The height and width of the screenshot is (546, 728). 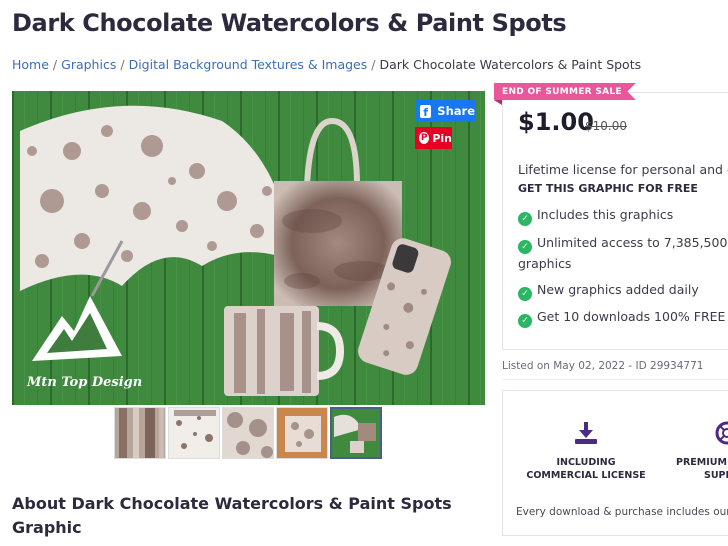 I want to click on breadcrumb-backgrounds: Digital Background Textures & Images, so click(x=248, y=64).